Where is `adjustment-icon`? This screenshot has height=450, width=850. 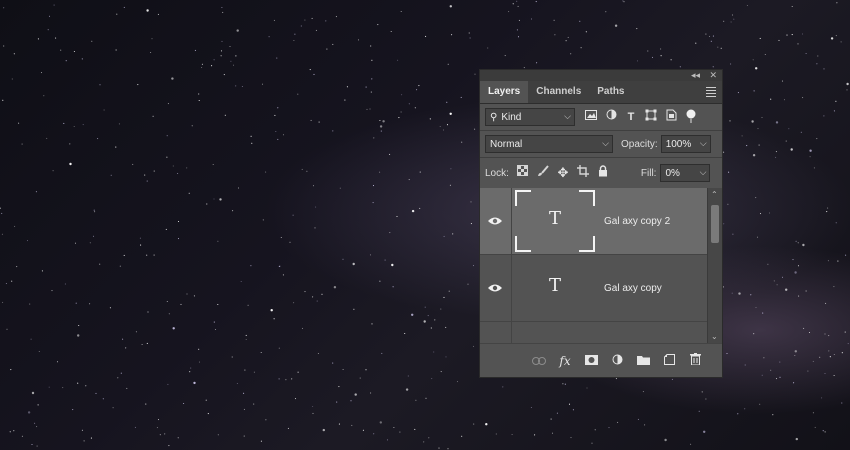
adjustment-icon is located at coordinates (617, 361).